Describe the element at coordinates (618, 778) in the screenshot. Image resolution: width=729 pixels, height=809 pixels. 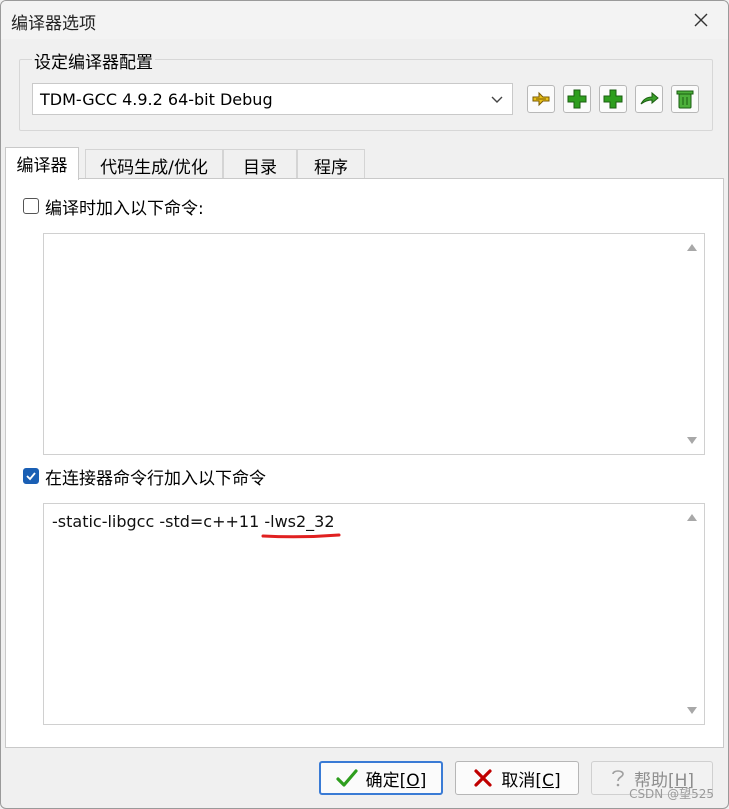
I see `question-icon` at that location.